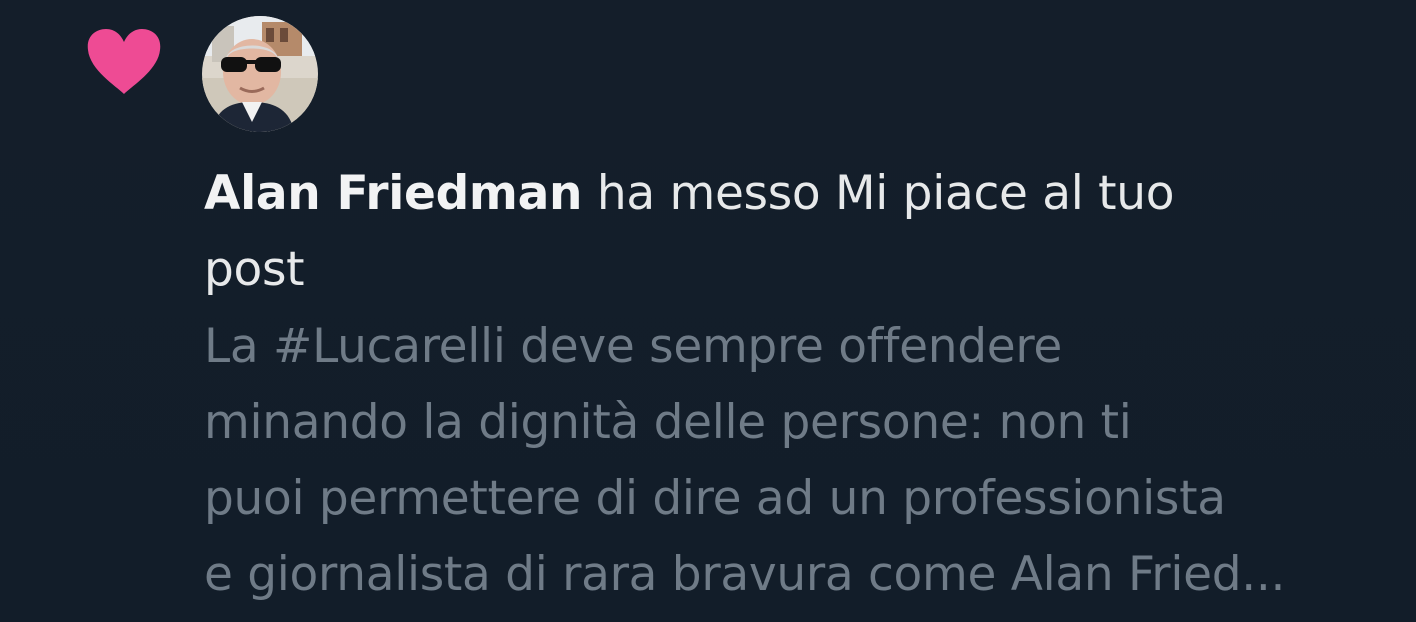 The image size is (1416, 622). What do you see at coordinates (124, 61) in the screenshot?
I see `heart-icon` at bounding box center [124, 61].